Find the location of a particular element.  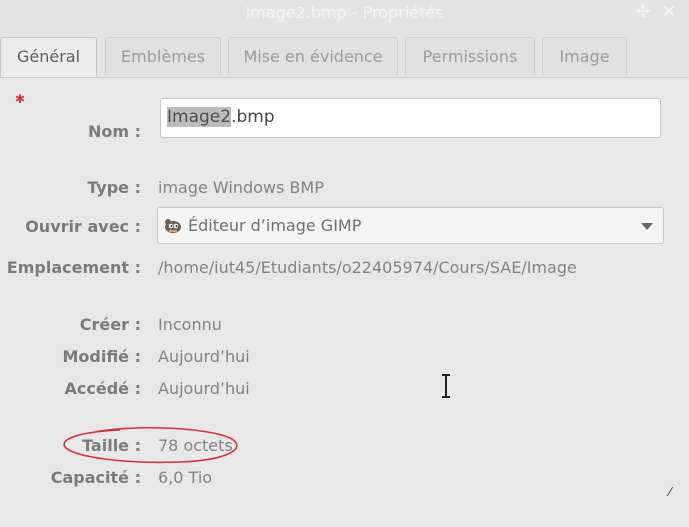

accessed-value: Aujourd’hui is located at coordinates (204, 388).